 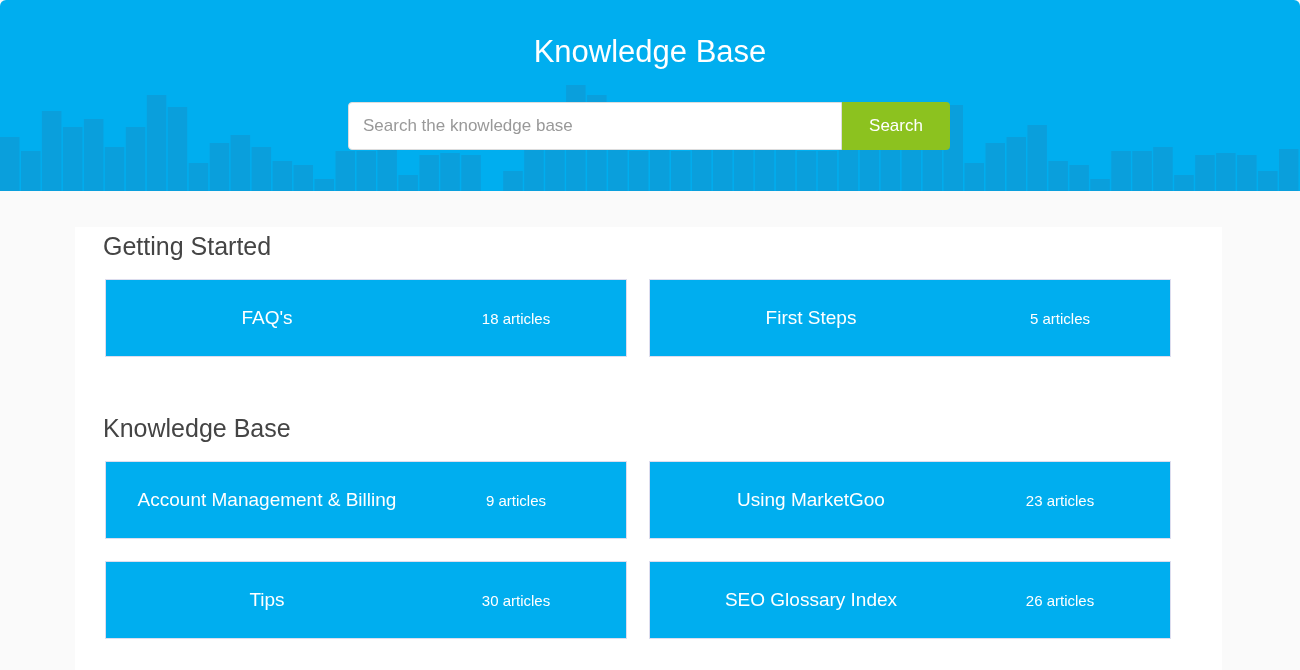 What do you see at coordinates (1060, 318) in the screenshot?
I see `article-count: 5 articles` at bounding box center [1060, 318].